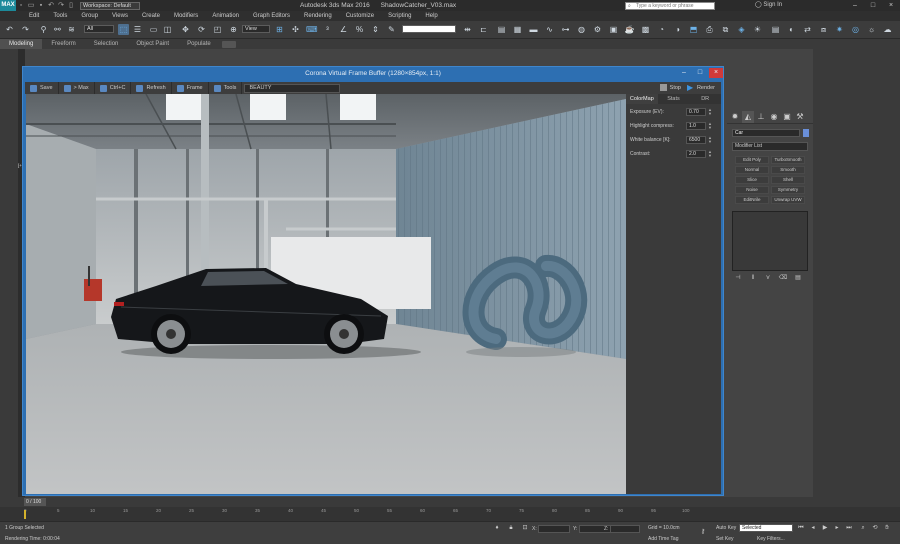  What do you see at coordinates (642, 99) in the screenshot?
I see `tab-colormap: ColorMap` at bounding box center [642, 99].